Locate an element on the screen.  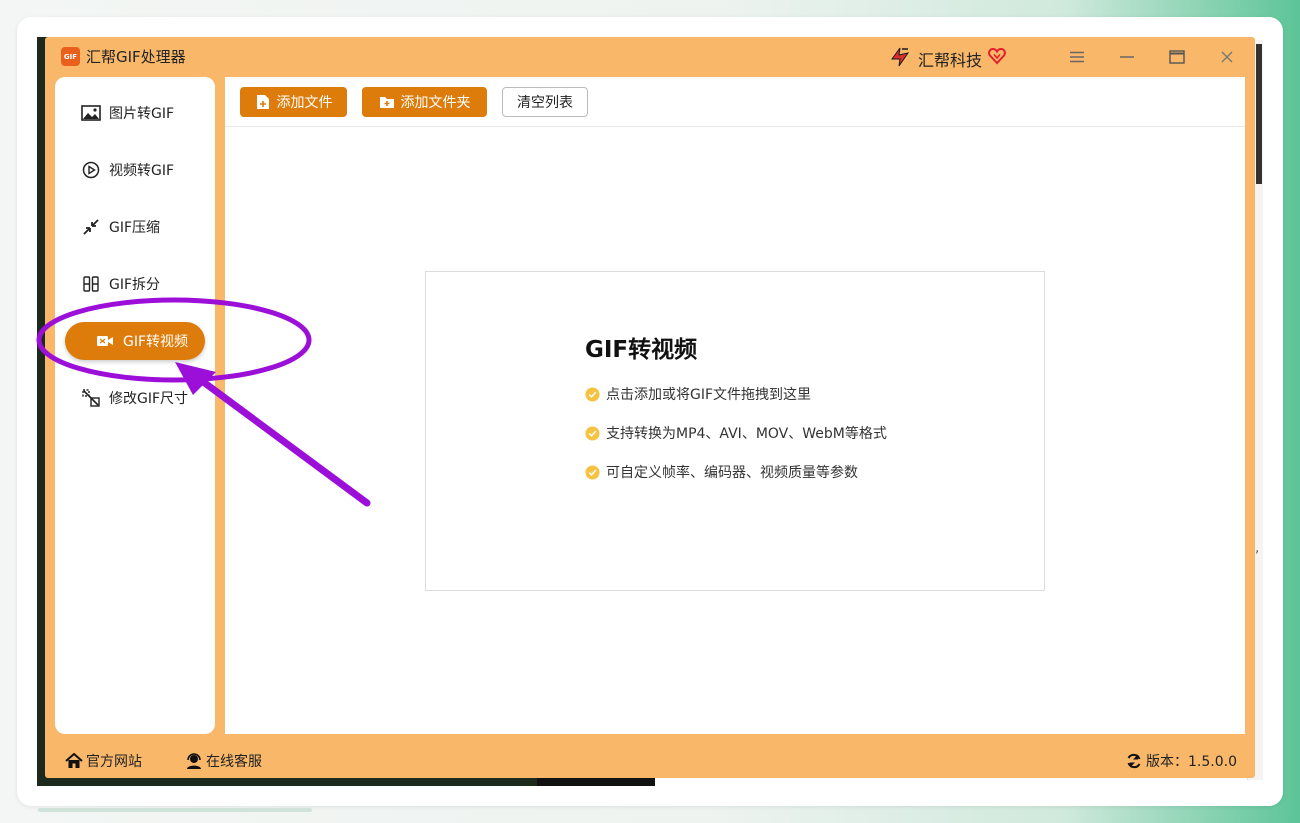
play-circle-icon is located at coordinates (91, 170).